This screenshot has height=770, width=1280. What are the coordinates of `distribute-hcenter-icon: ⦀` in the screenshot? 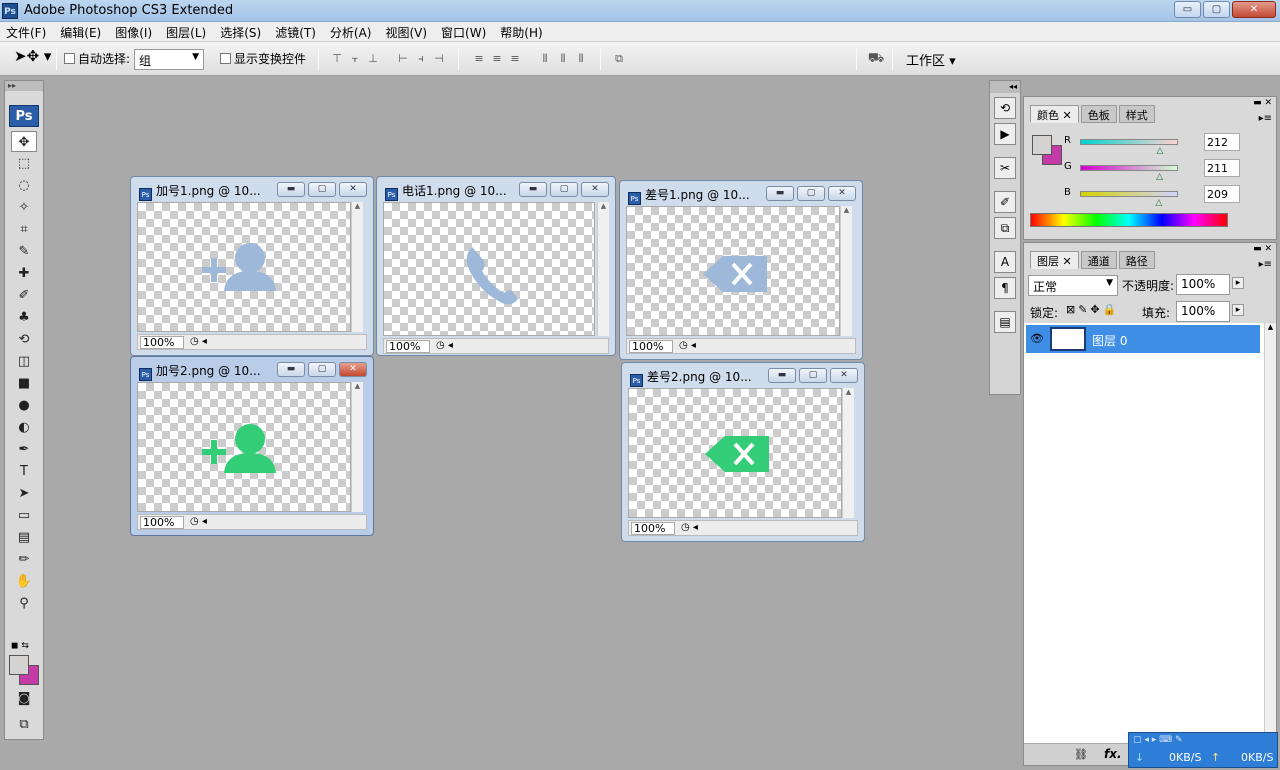 It's located at (563, 59).